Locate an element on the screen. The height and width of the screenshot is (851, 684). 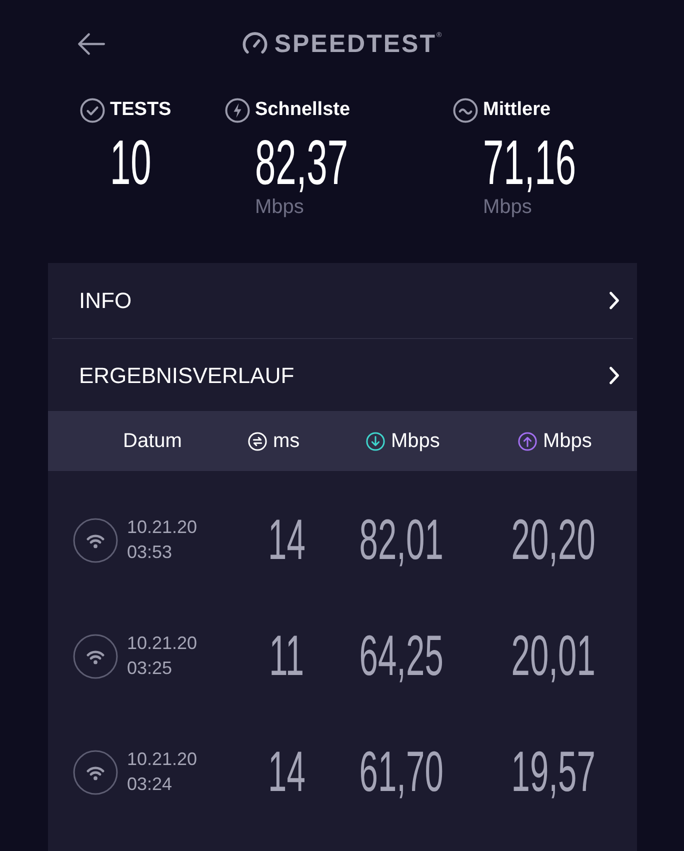
column-header: Datum is located at coordinates (152, 441).